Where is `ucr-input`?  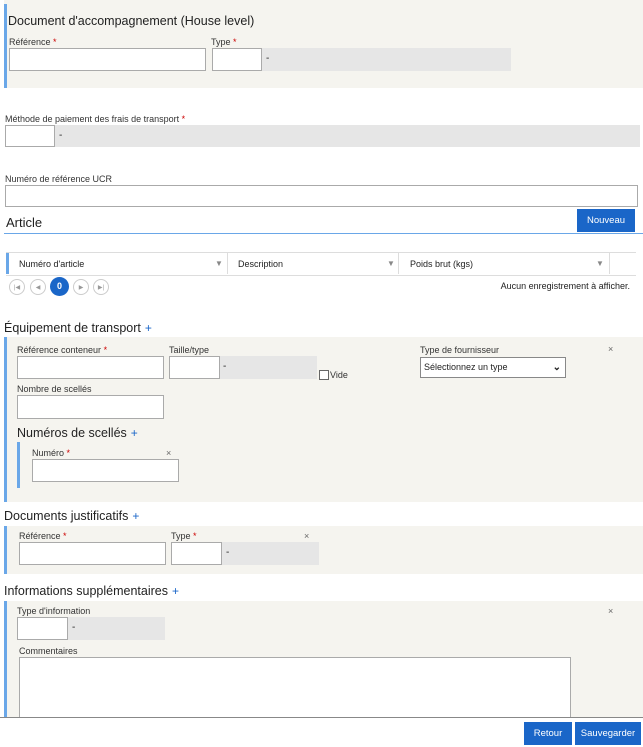 ucr-input is located at coordinates (321, 196).